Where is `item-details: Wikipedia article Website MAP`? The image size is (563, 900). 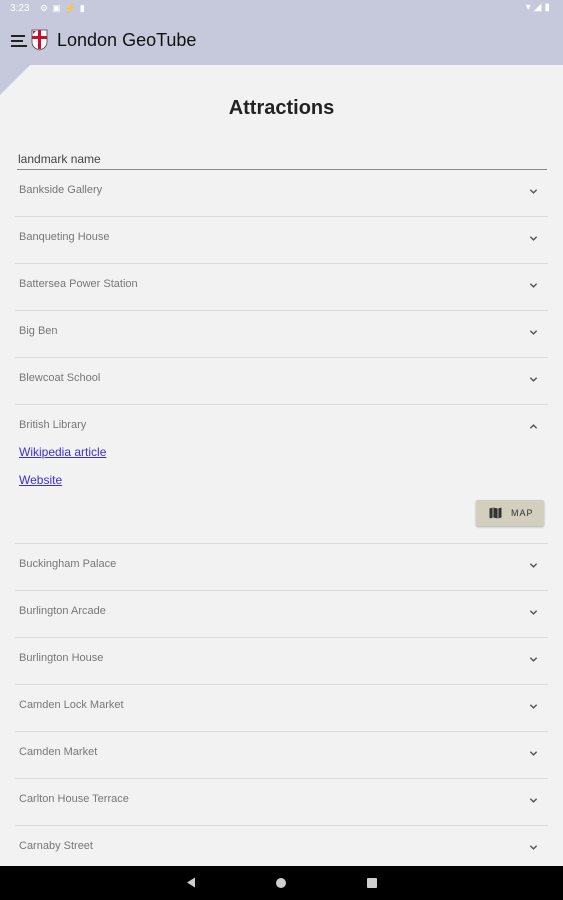 item-details: Wikipedia article Website MAP is located at coordinates (281, 494).